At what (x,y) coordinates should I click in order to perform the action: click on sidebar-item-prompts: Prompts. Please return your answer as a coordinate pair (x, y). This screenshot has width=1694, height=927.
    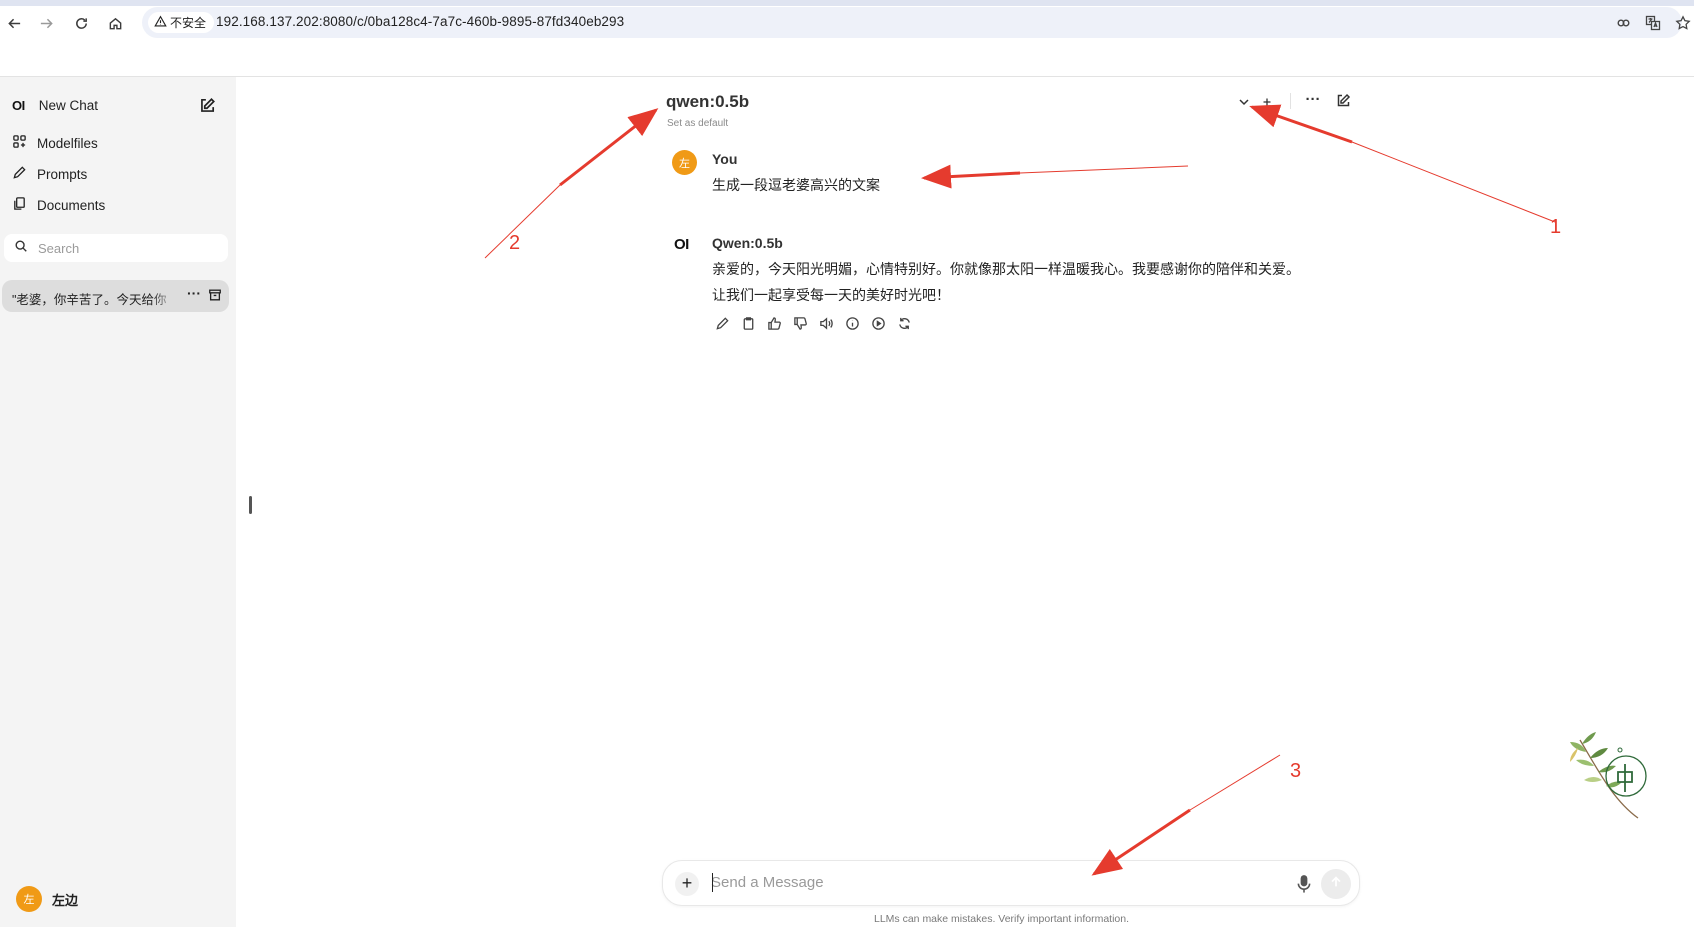
    Looking at the image, I should click on (49, 174).